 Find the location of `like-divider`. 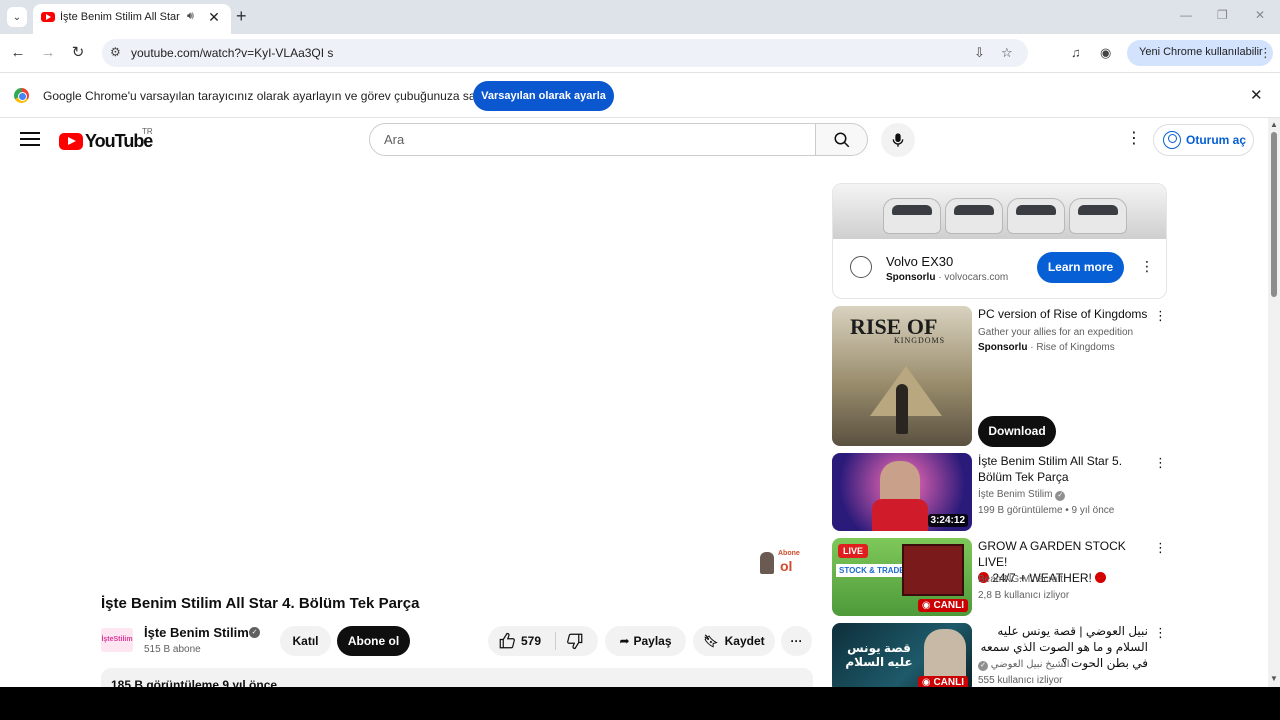

like-divider is located at coordinates (555, 641).